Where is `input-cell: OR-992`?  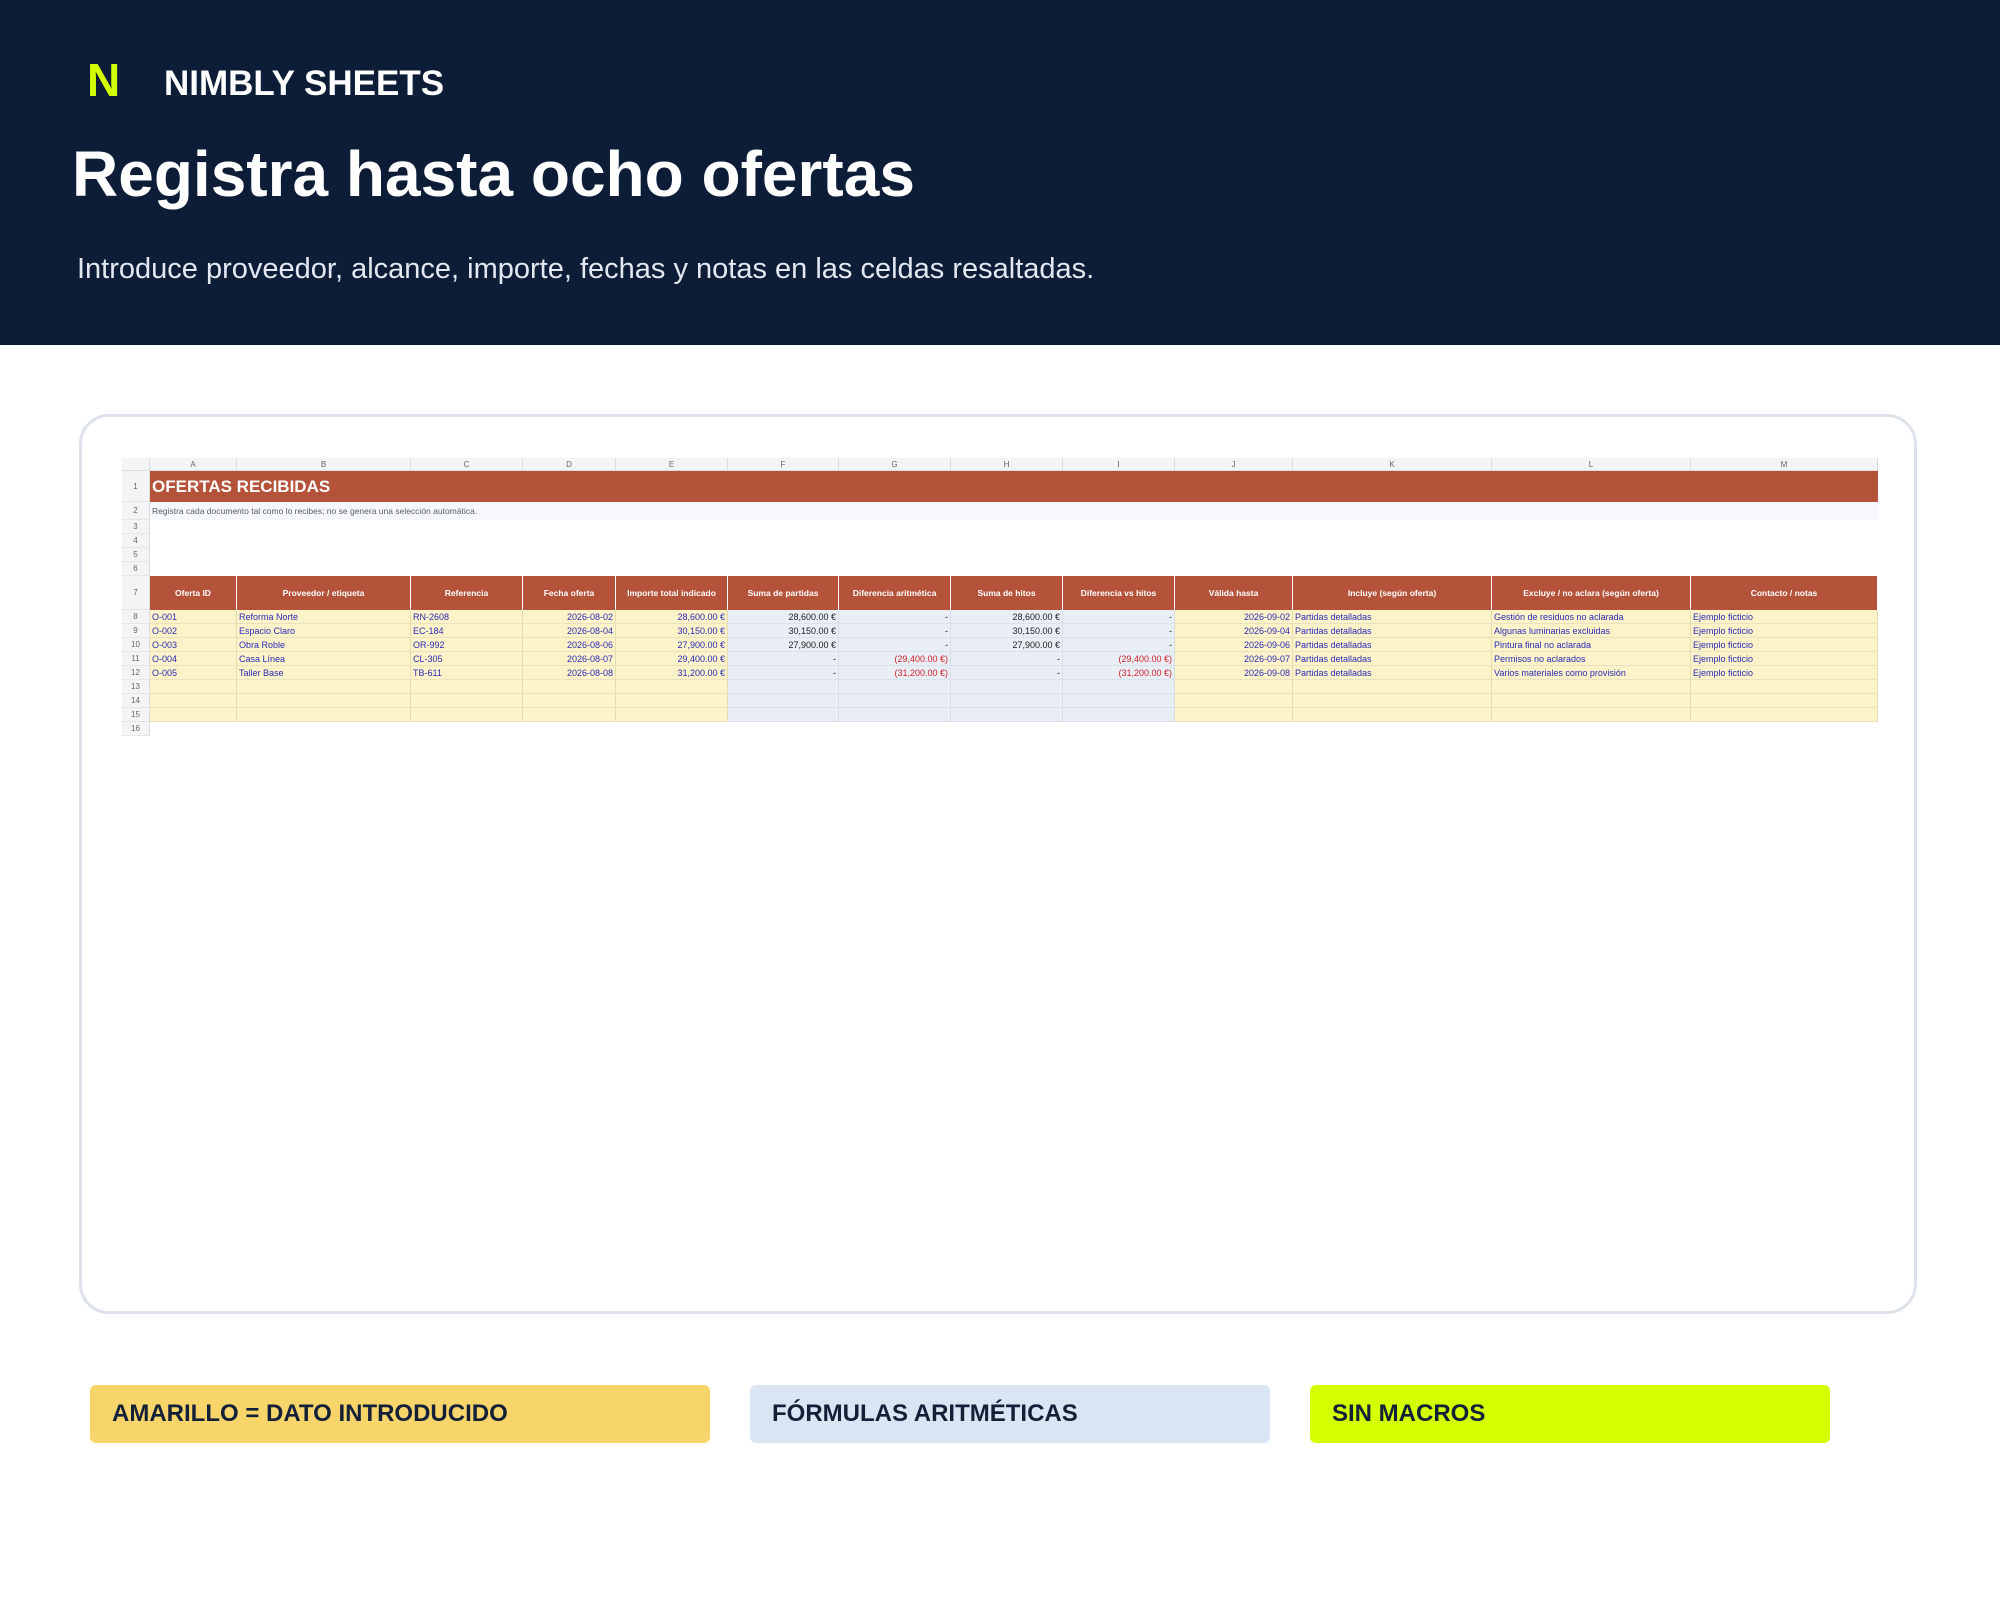 input-cell: OR-992 is located at coordinates (467, 645).